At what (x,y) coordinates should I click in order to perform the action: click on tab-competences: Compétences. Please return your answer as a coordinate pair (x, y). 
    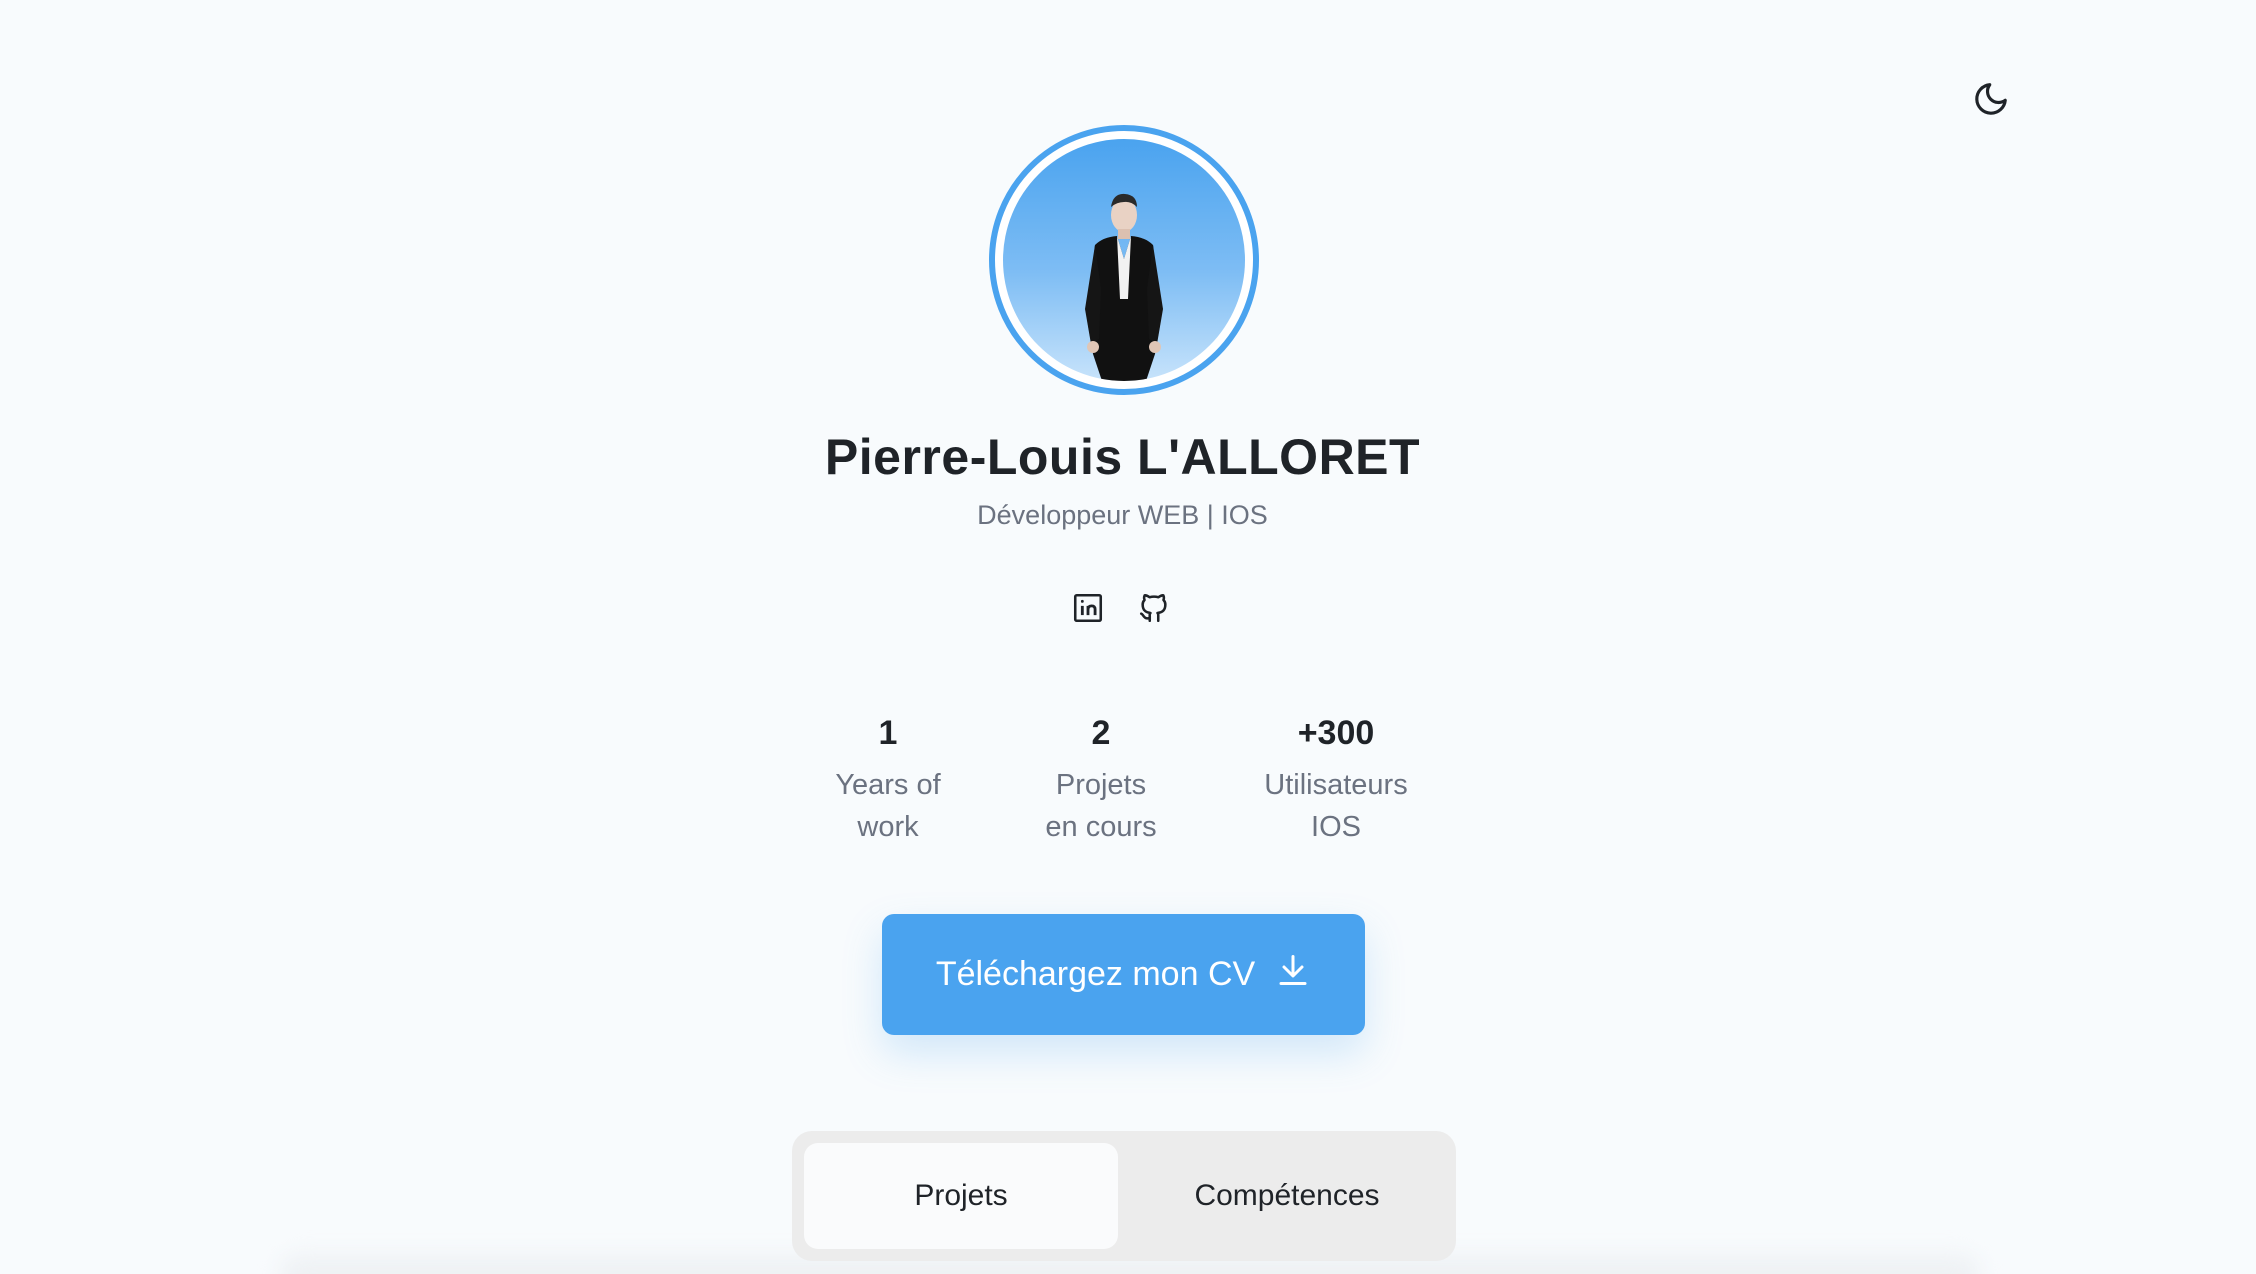
    Looking at the image, I should click on (1287, 1196).